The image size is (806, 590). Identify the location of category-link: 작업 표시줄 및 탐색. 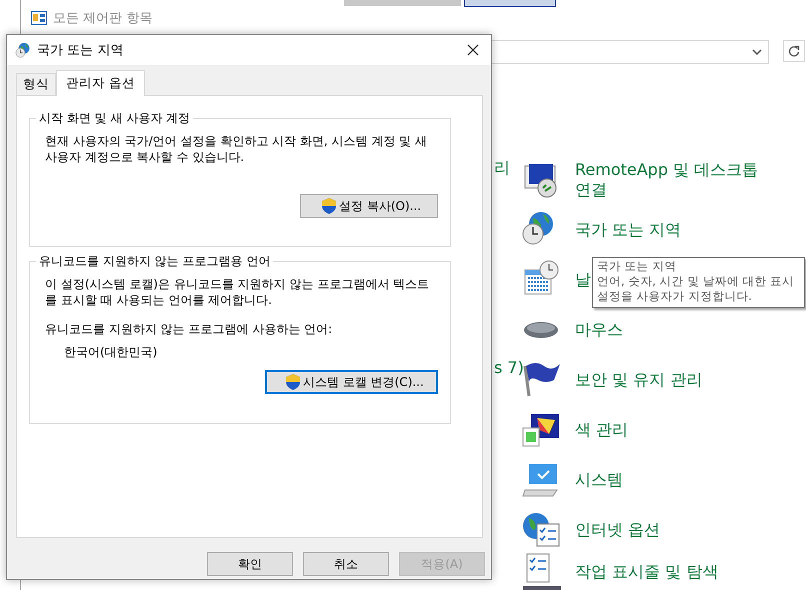
(646, 572).